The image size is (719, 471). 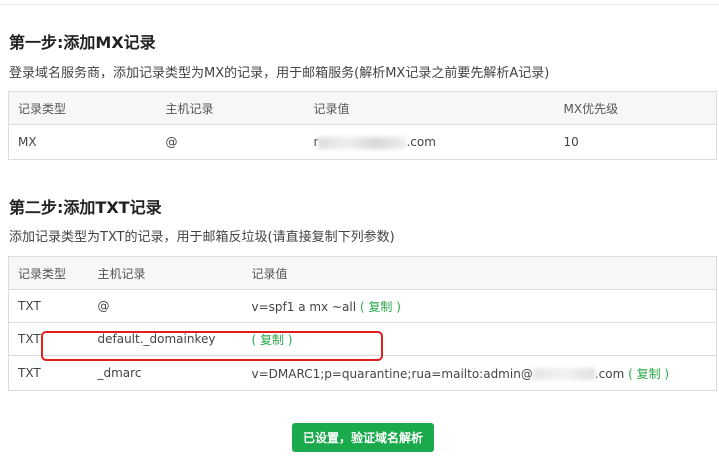 I want to click on highlight-annotation-box, so click(x=212, y=346).